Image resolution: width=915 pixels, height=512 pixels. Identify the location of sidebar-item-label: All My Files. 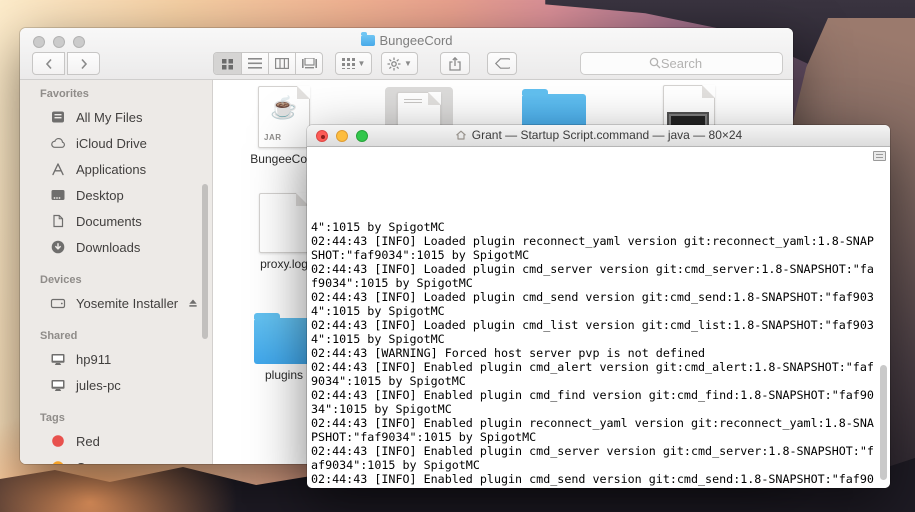
(109, 117).